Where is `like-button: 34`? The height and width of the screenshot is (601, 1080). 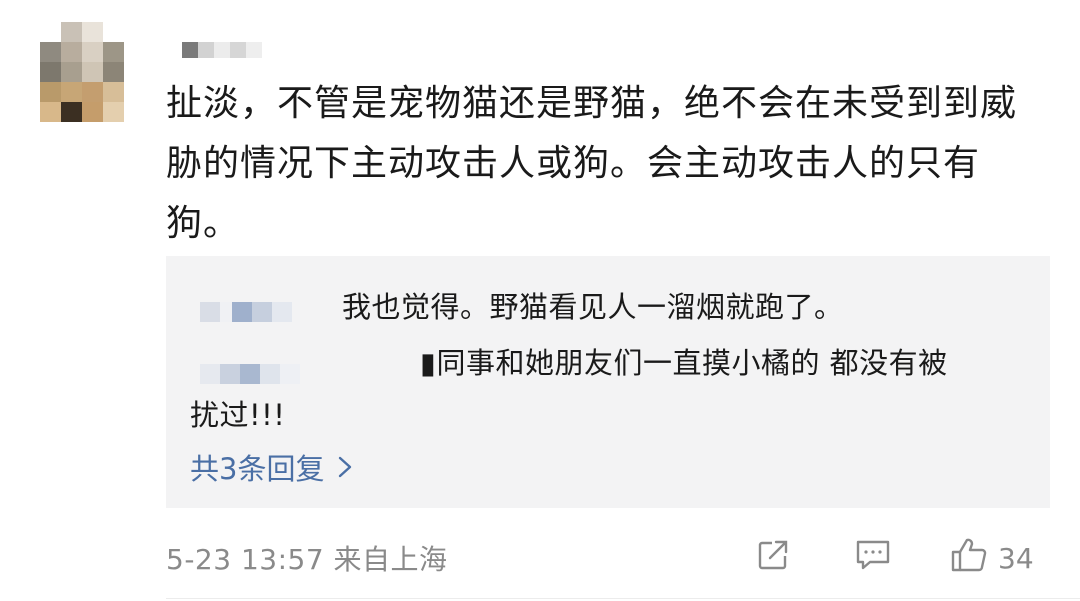
like-button: 34 is located at coordinates (992, 558).